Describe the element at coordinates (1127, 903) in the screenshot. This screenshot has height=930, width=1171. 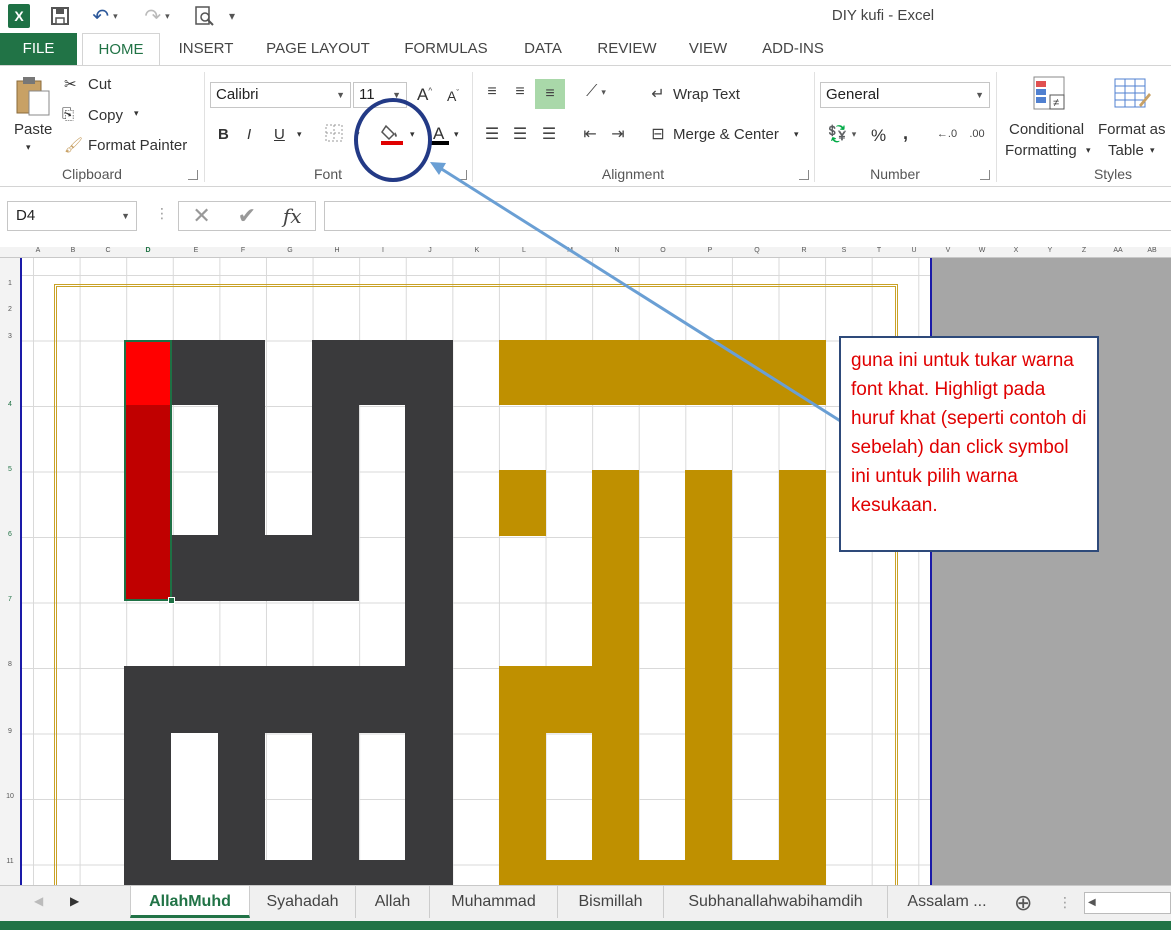
I see `horizontal-scrollbar: ◀` at that location.